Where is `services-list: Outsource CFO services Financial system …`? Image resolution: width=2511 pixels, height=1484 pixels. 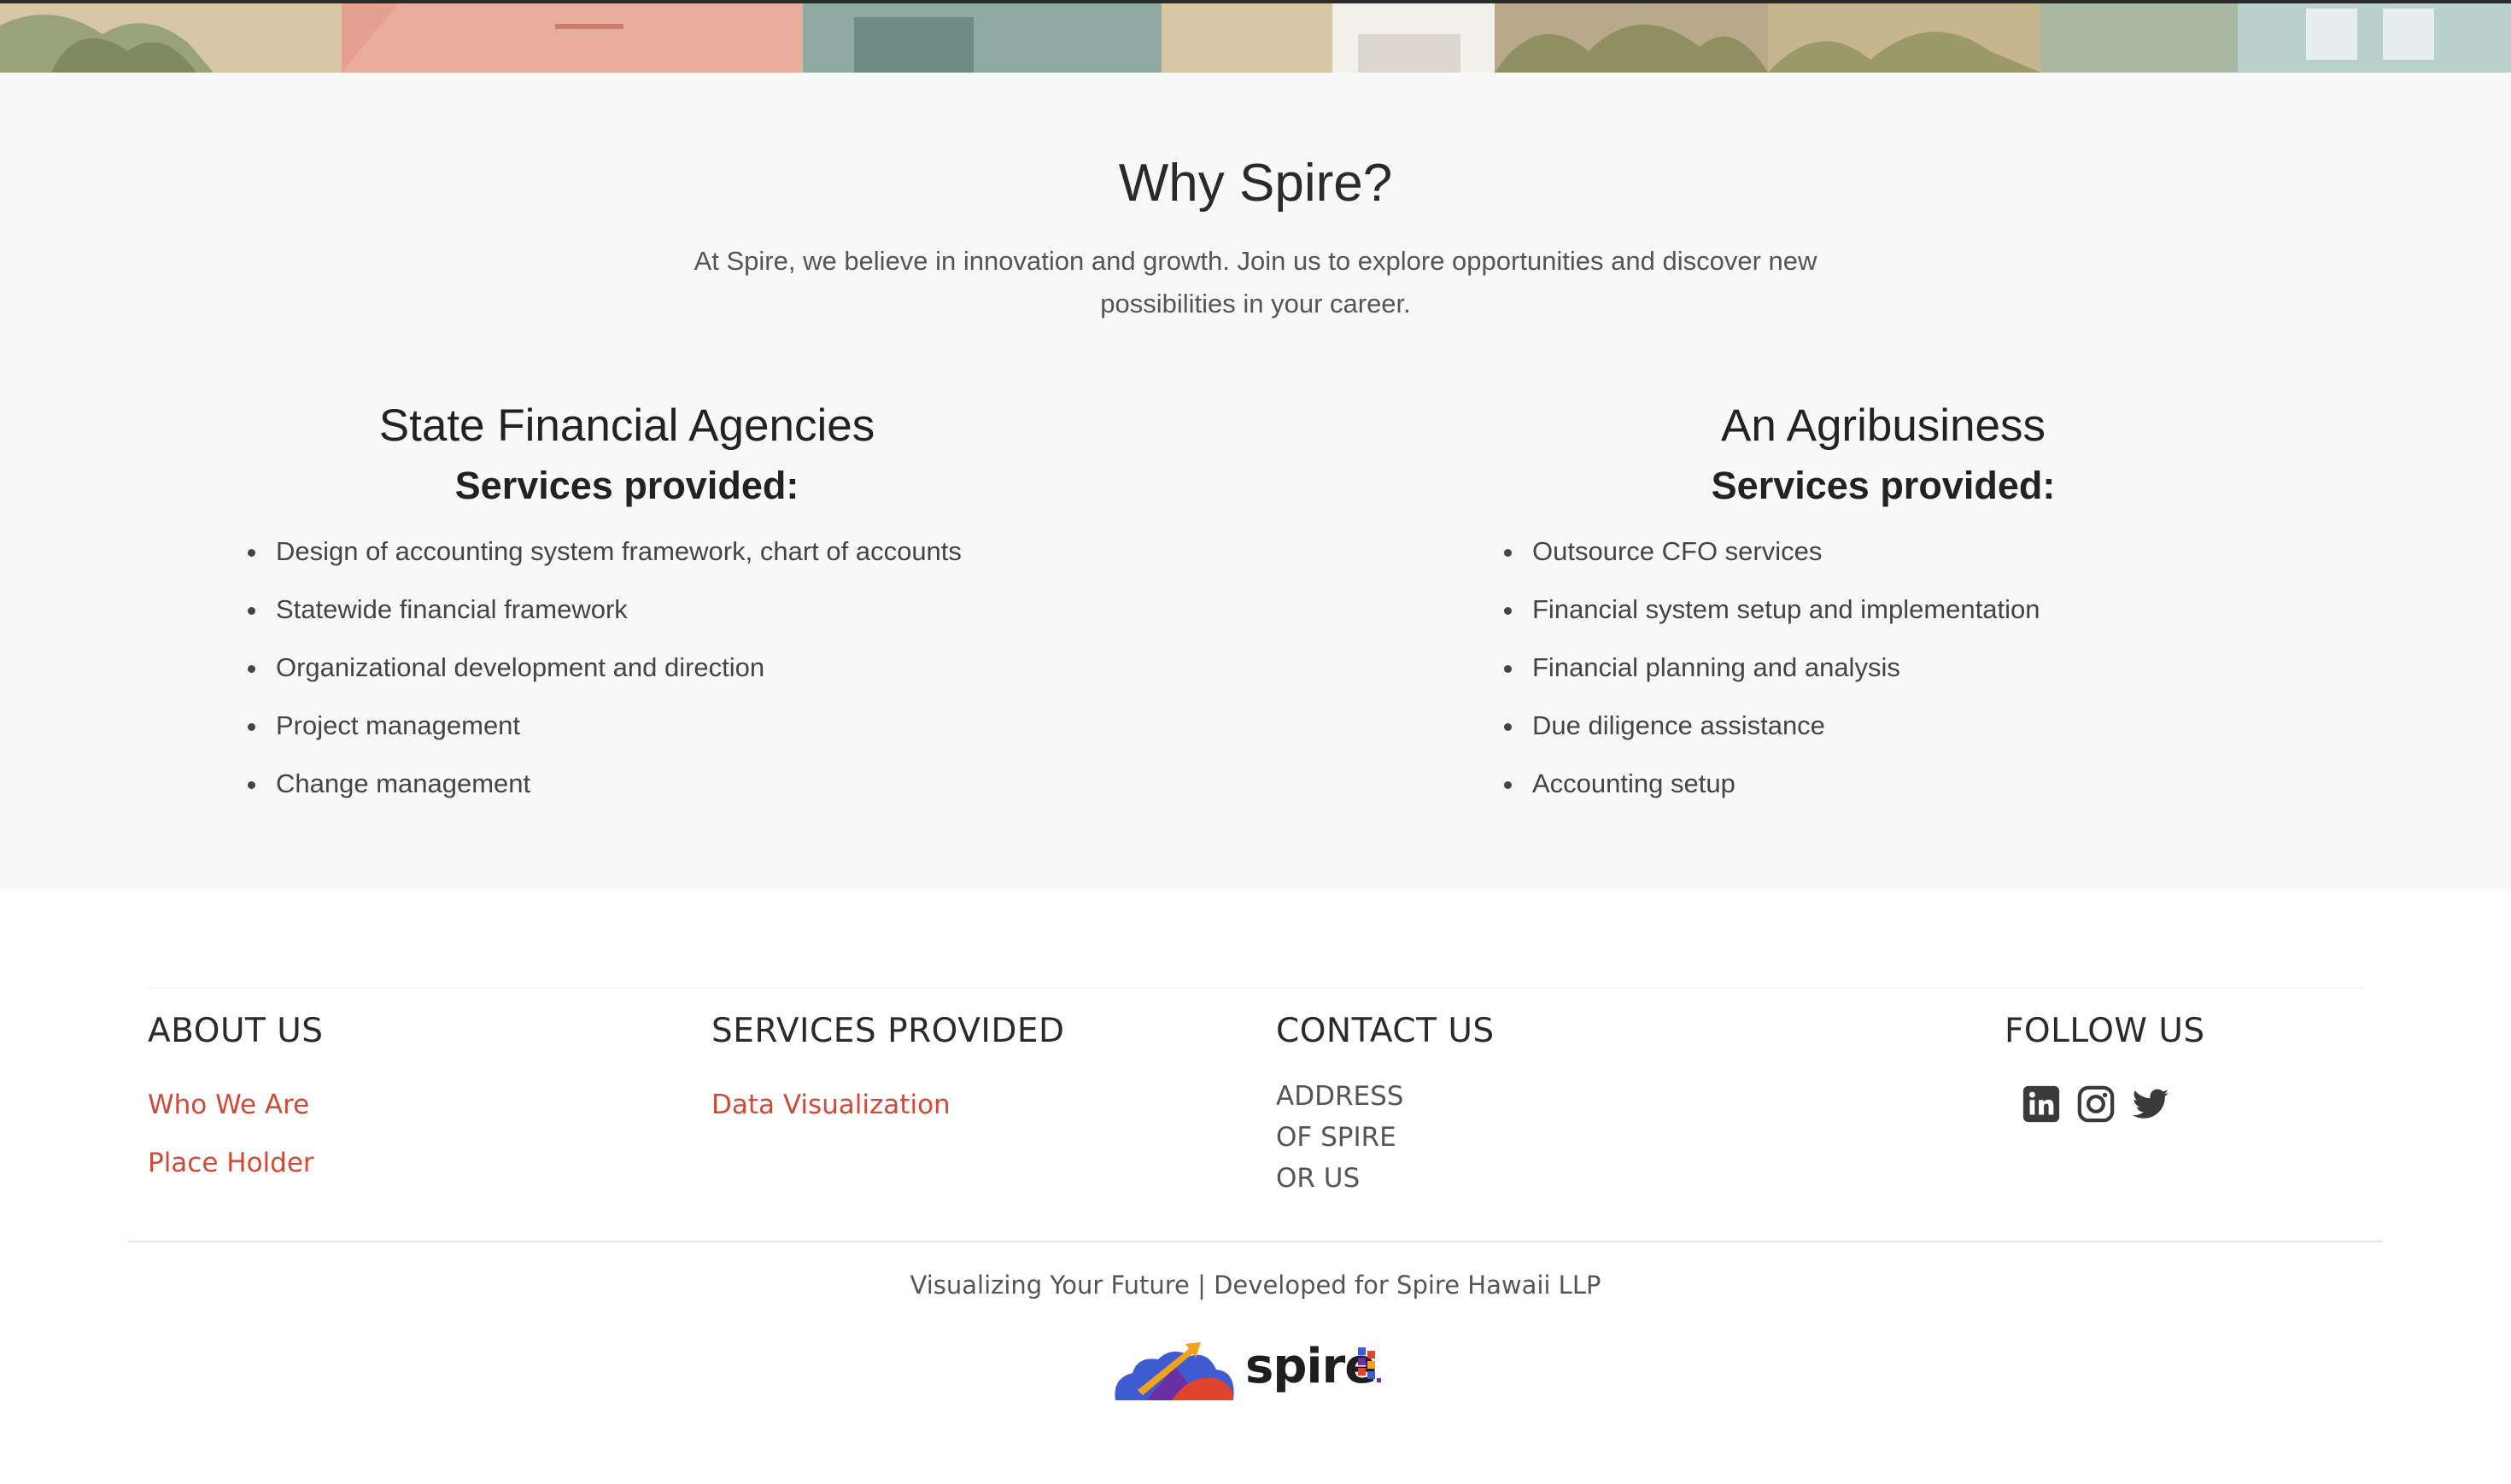 services-list: Outsource CFO services Financial system … is located at coordinates (1883, 668).